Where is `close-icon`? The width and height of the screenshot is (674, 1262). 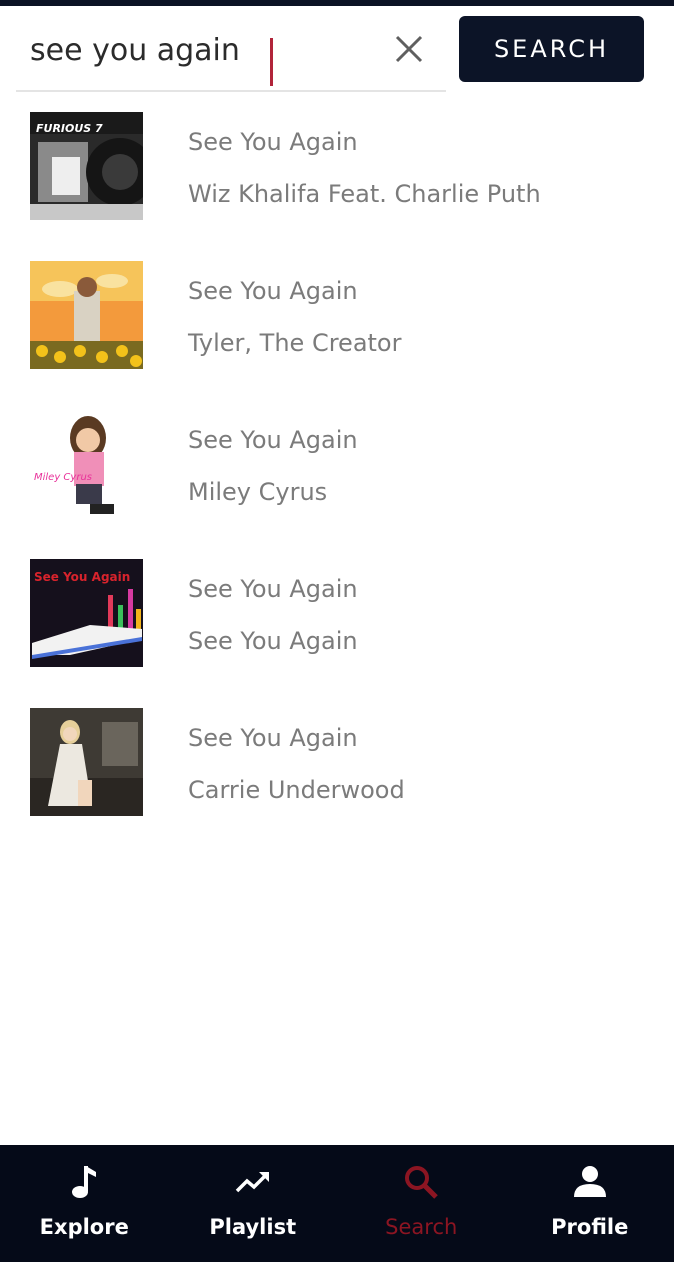 close-icon is located at coordinates (409, 49).